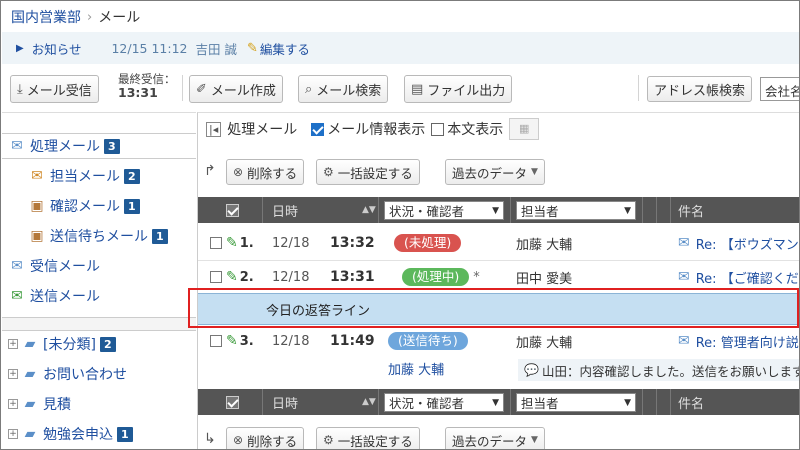  I want to click on show-info-checkbox, so click(318, 129).